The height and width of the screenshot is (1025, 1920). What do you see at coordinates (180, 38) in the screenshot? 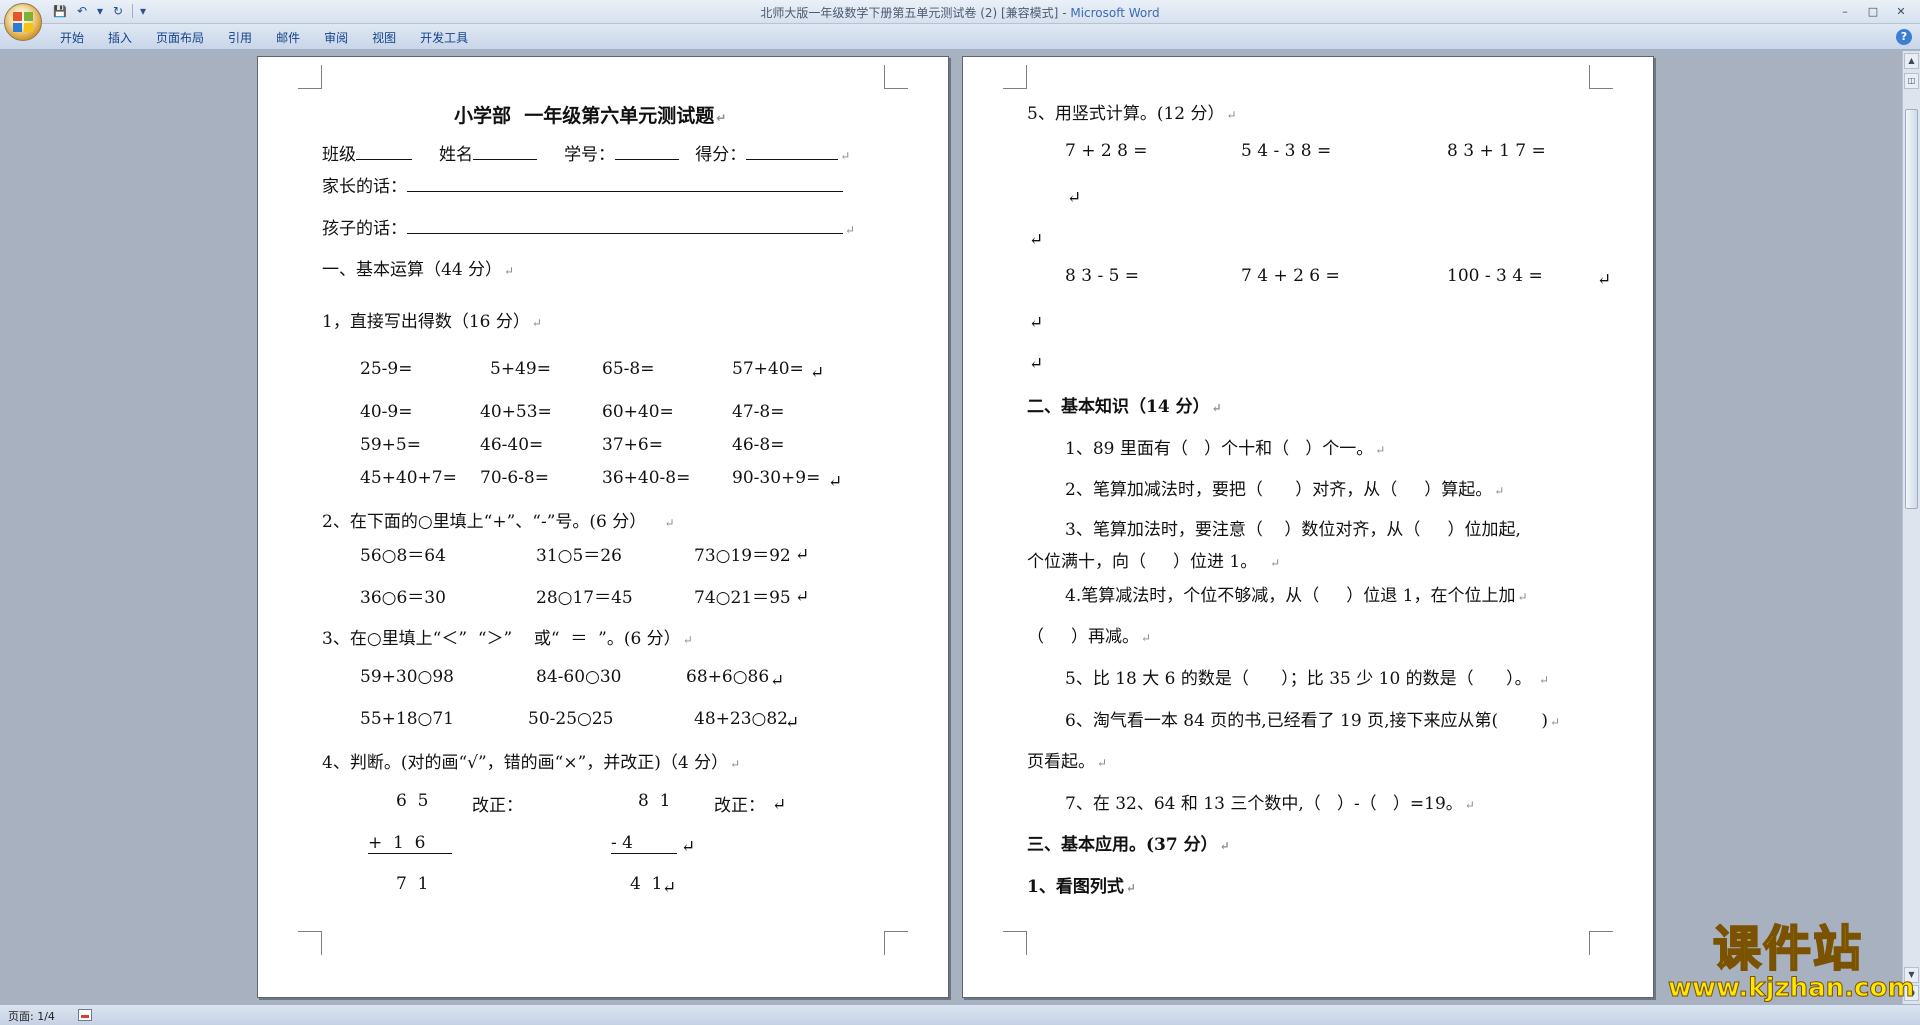
I see `tab-page-layout: 页面布局` at bounding box center [180, 38].